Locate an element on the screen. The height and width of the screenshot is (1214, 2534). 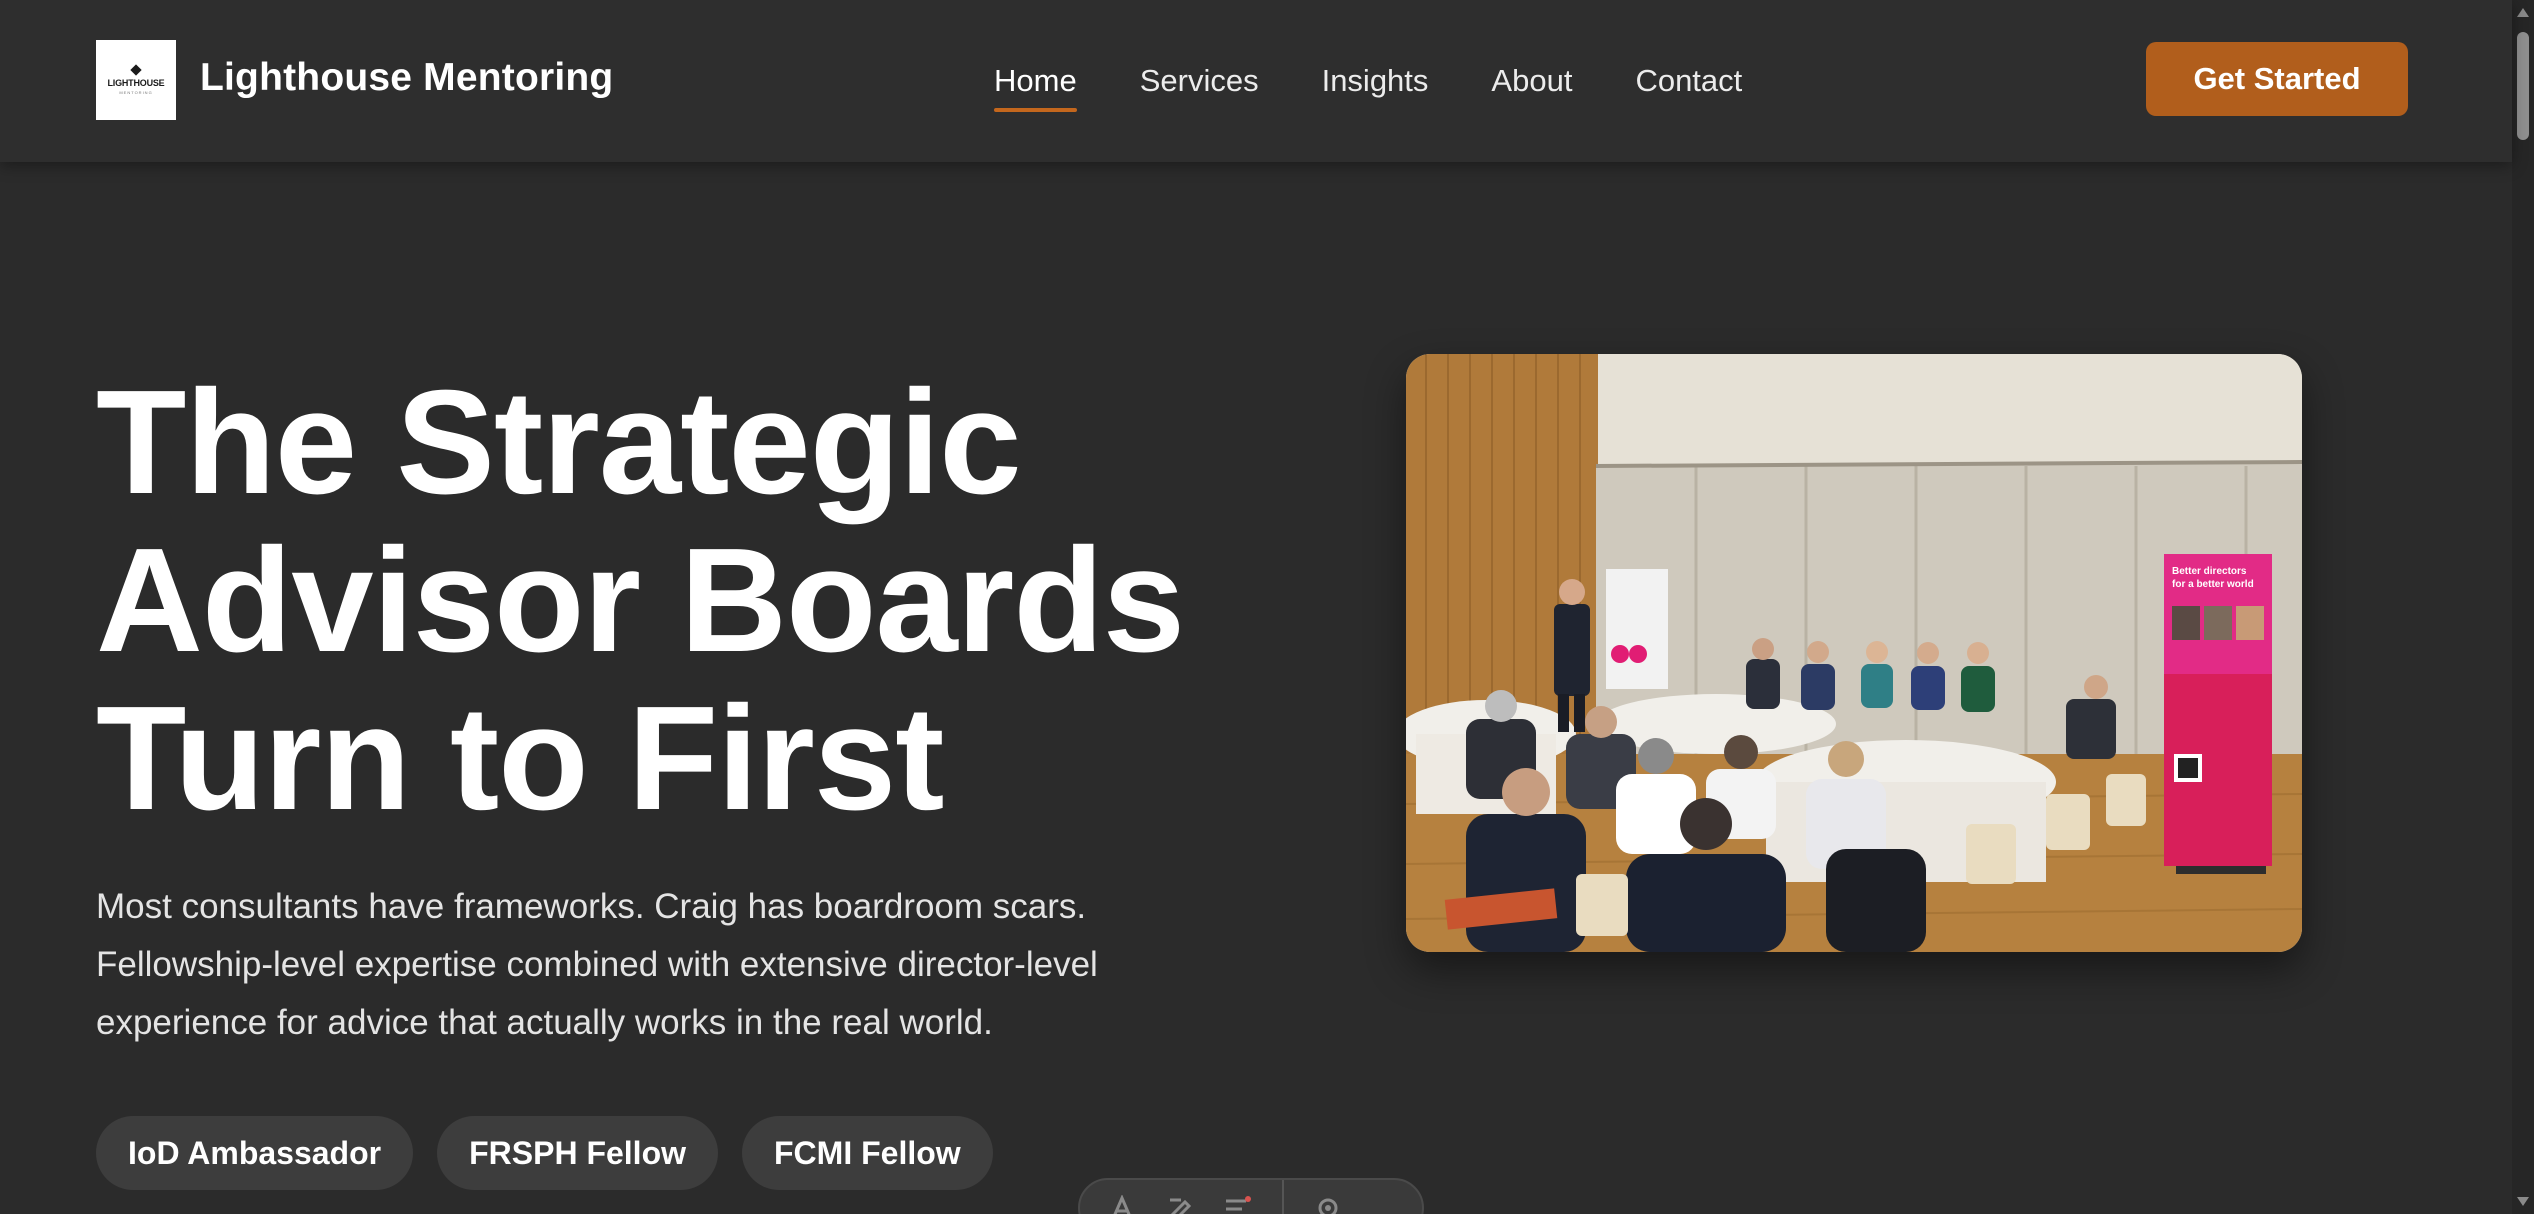
lighthouse-icon is located at coordinates (136, 70).